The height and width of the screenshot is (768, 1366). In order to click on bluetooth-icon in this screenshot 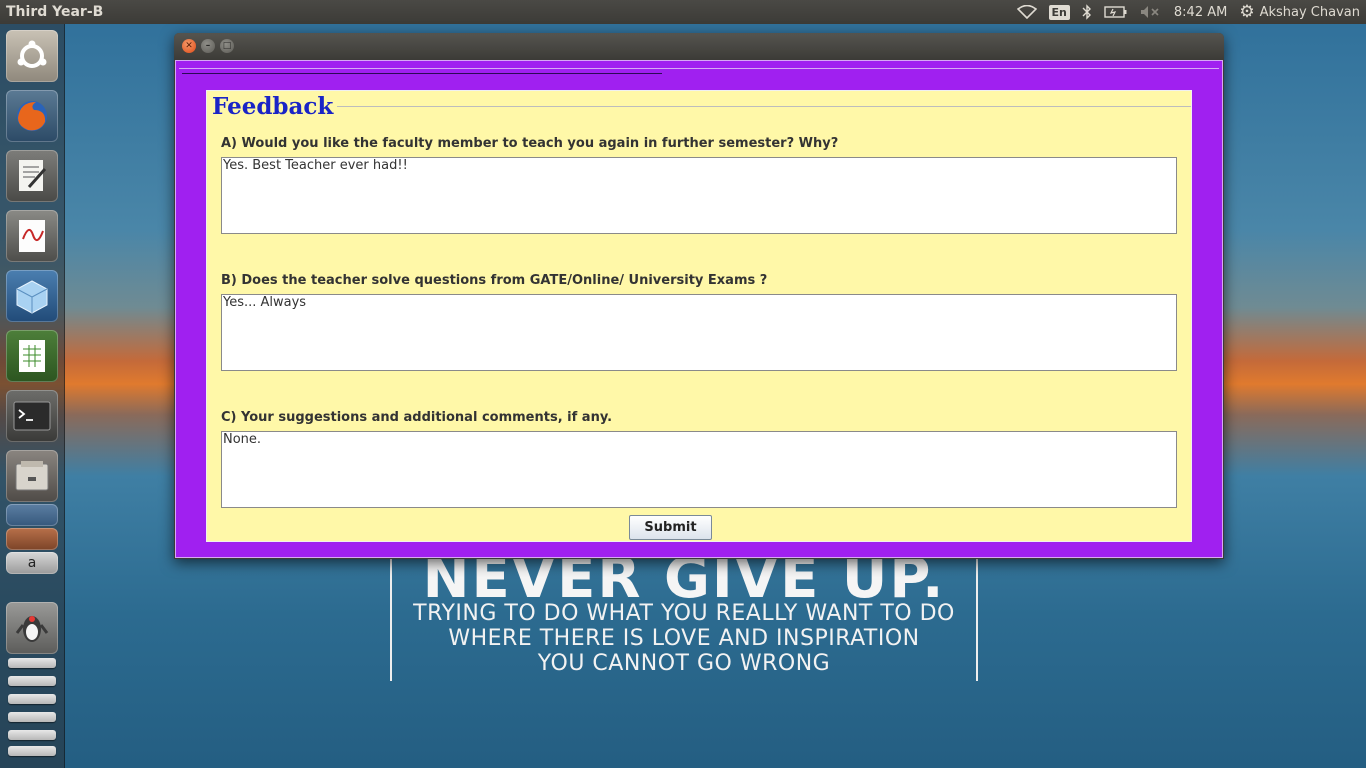, I will do `click(1087, 12)`.